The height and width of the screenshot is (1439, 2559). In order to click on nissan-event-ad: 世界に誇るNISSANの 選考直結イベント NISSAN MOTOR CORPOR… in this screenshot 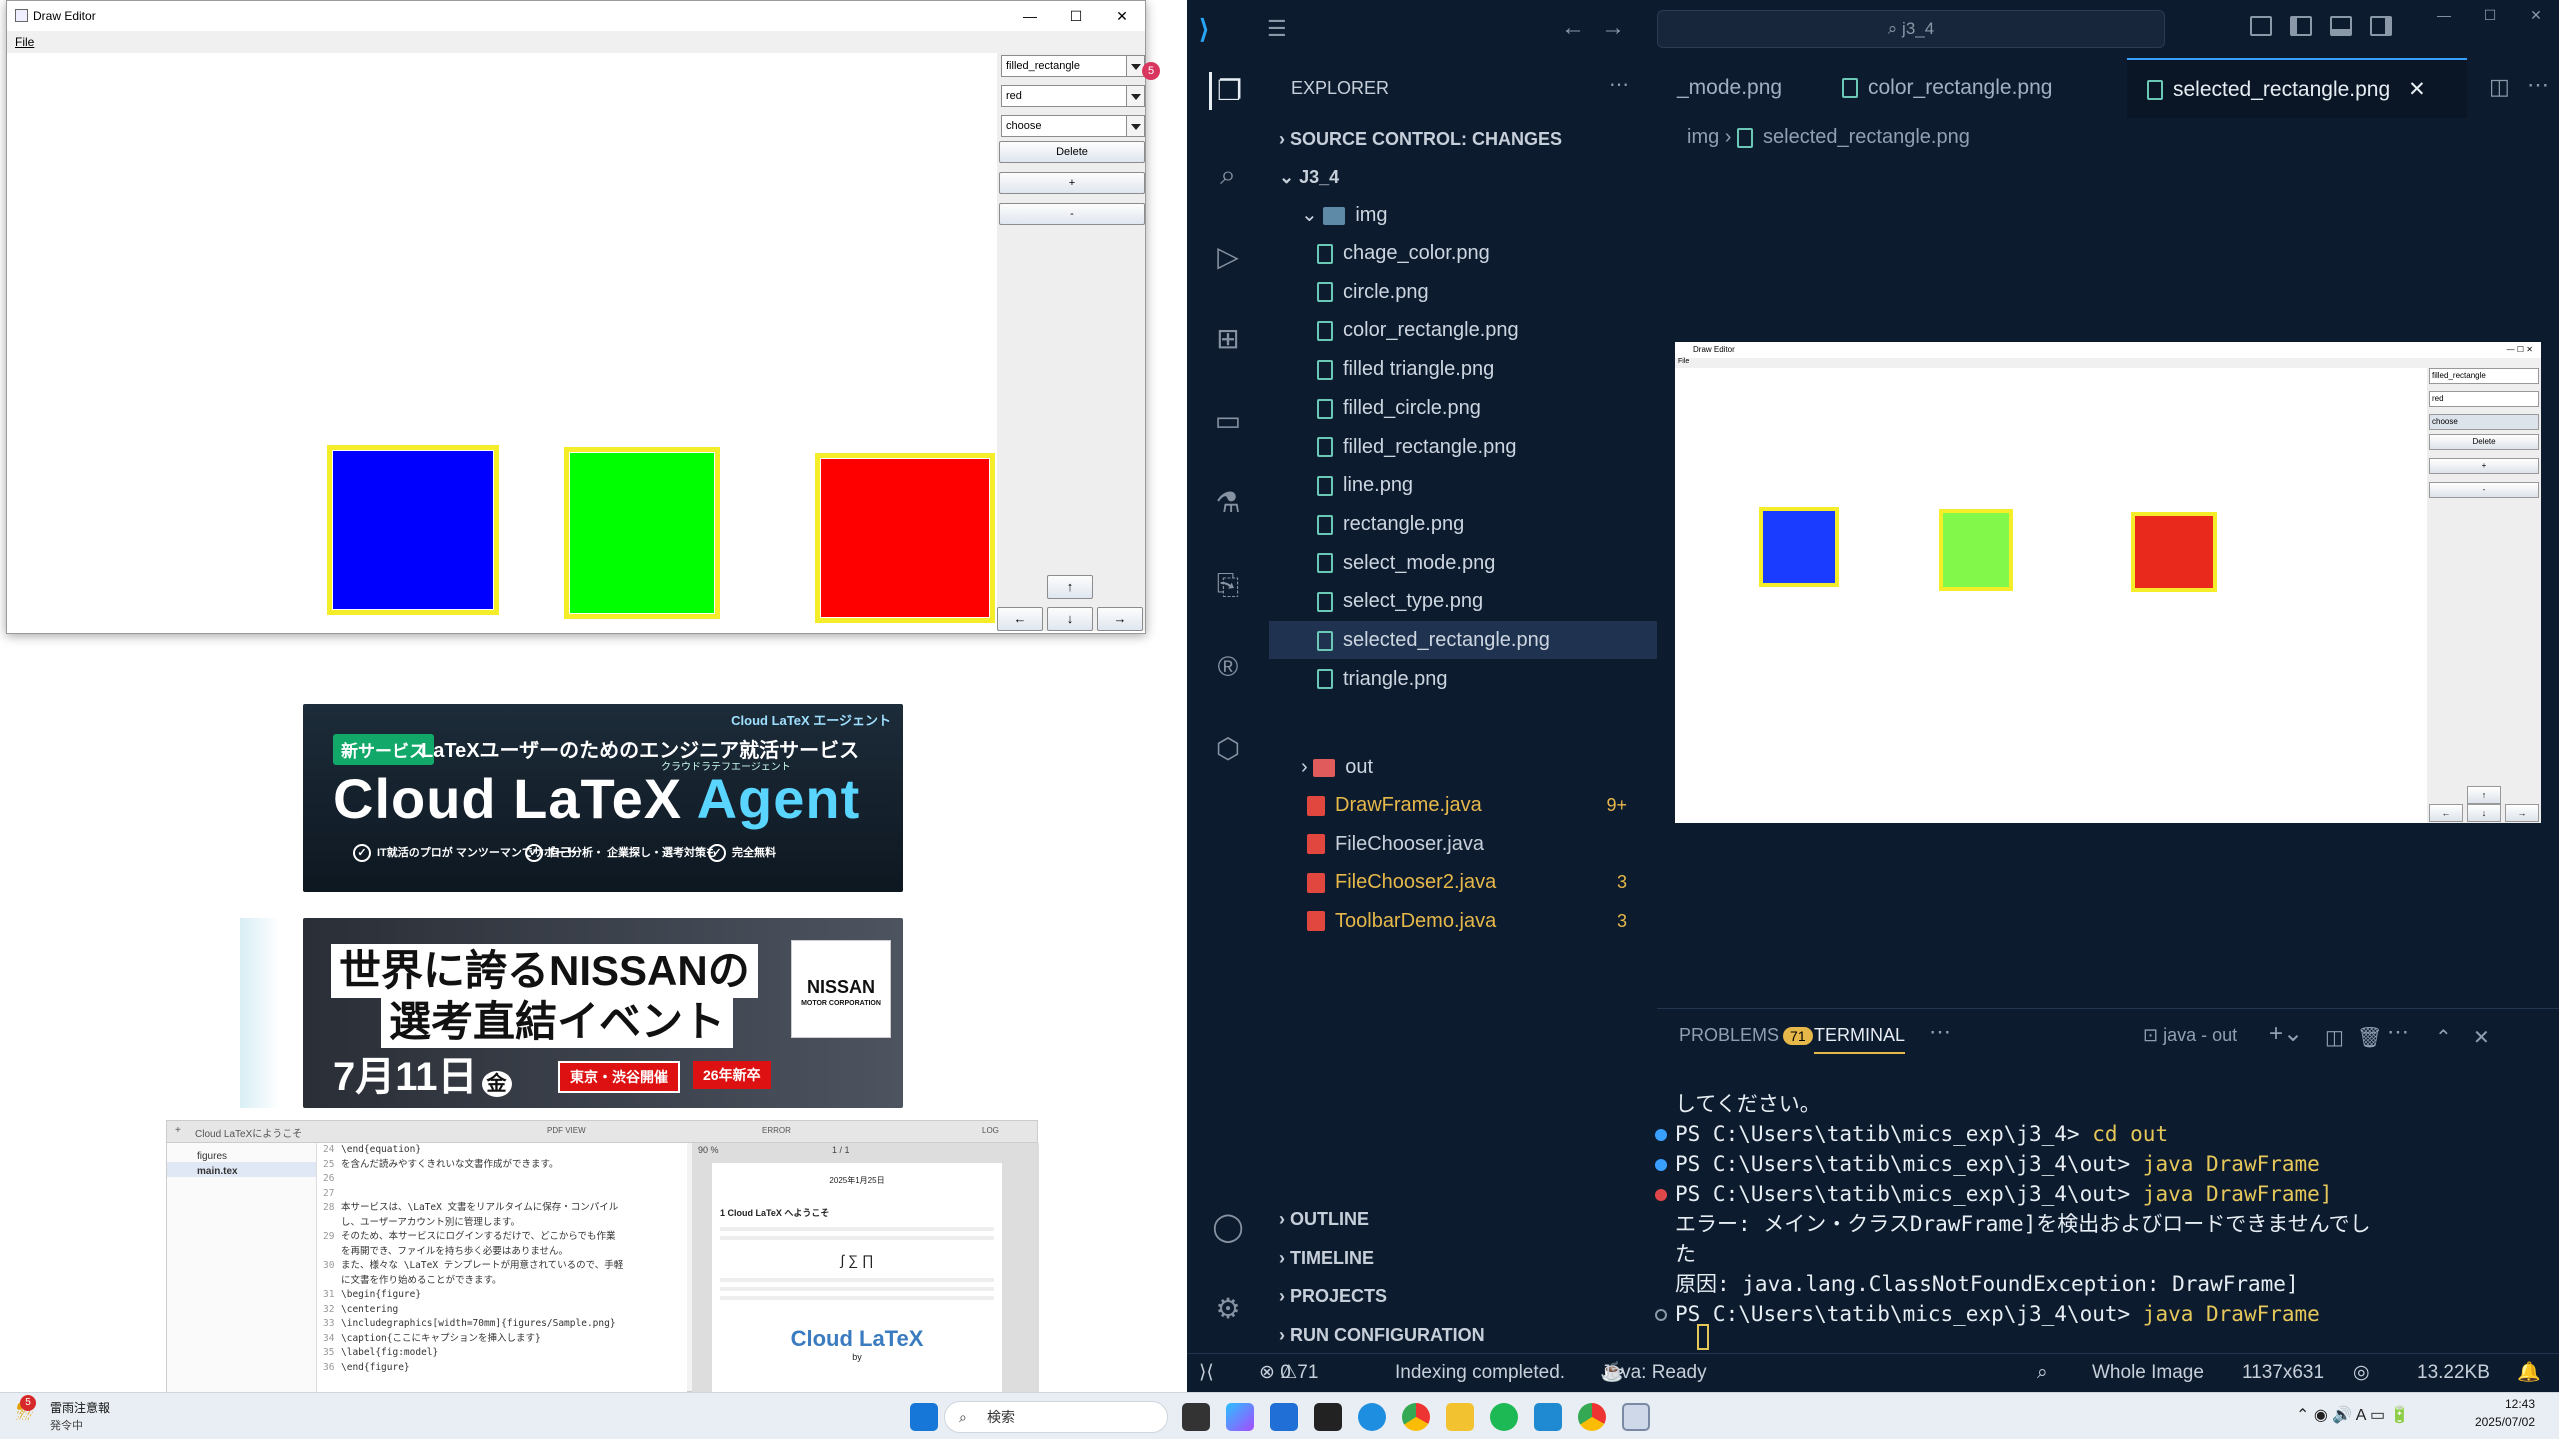, I will do `click(603, 1013)`.